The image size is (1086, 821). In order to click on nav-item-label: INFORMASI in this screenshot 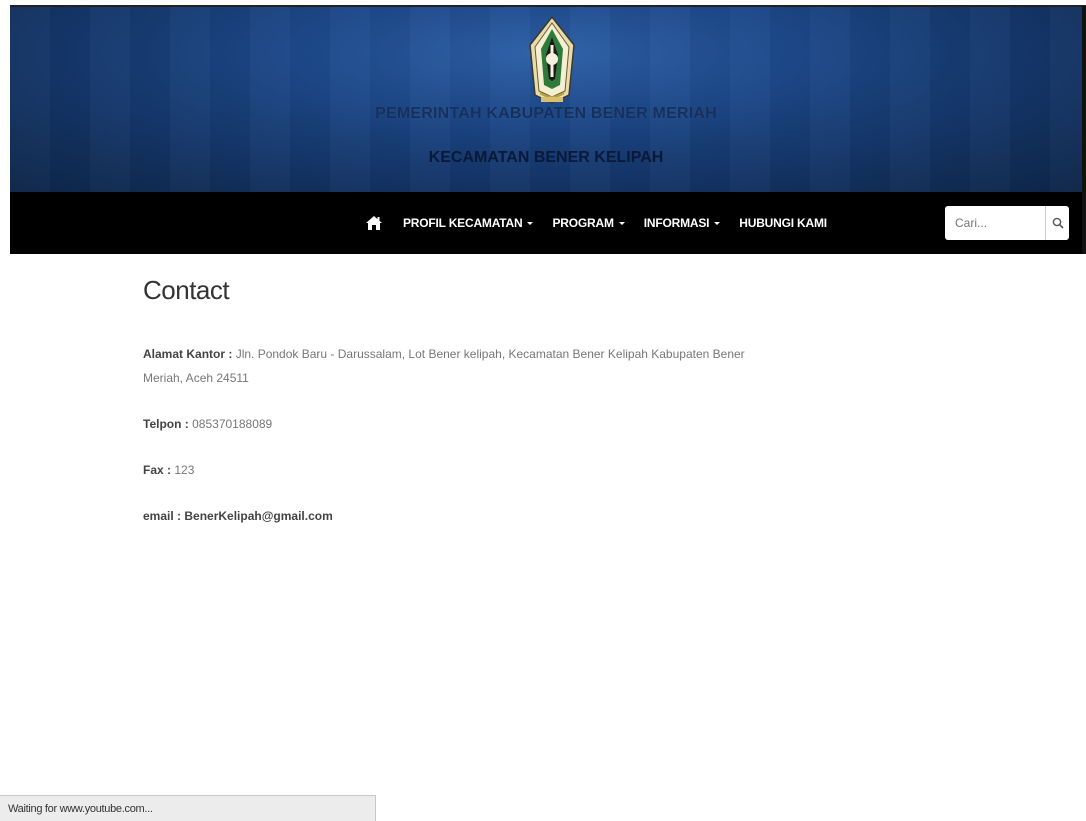, I will do `click(676, 223)`.